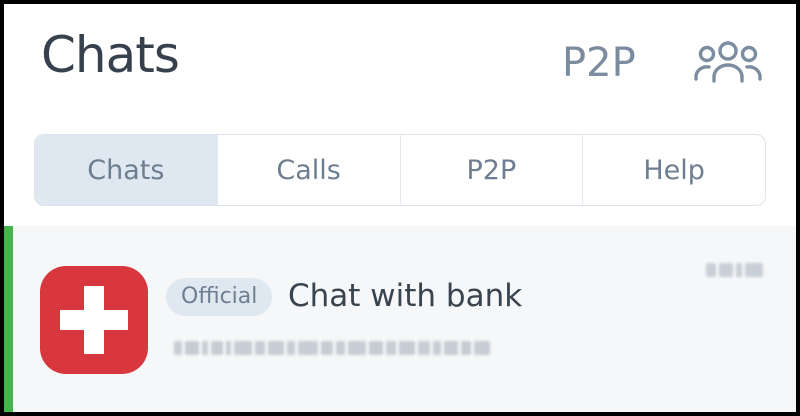 This screenshot has width=800, height=416. Describe the element at coordinates (740, 270) in the screenshot. I see `message-time` at that location.